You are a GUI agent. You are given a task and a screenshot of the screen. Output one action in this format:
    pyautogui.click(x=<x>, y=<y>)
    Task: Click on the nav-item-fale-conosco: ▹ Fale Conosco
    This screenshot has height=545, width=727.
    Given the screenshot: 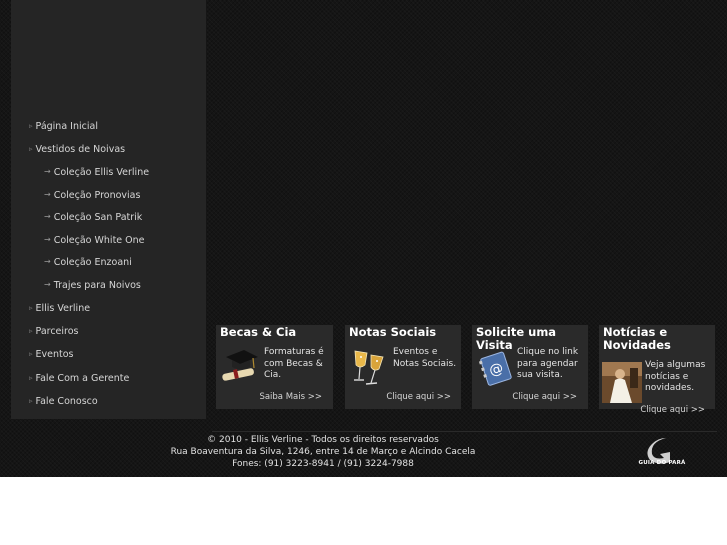 What is the action you would take?
    pyautogui.click(x=63, y=401)
    